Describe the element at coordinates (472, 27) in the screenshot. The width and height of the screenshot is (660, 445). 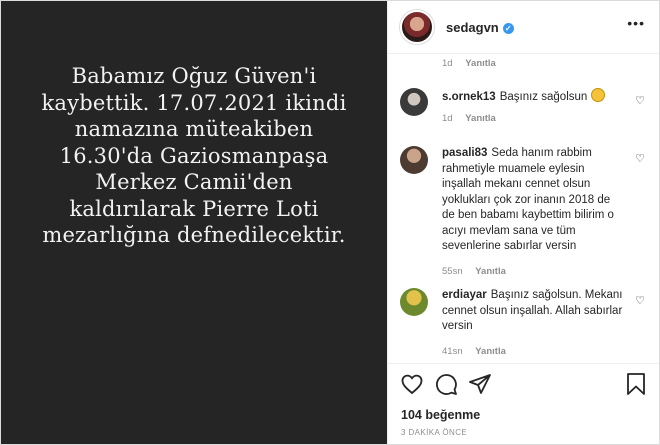
I see `author-username: sedagvn` at that location.